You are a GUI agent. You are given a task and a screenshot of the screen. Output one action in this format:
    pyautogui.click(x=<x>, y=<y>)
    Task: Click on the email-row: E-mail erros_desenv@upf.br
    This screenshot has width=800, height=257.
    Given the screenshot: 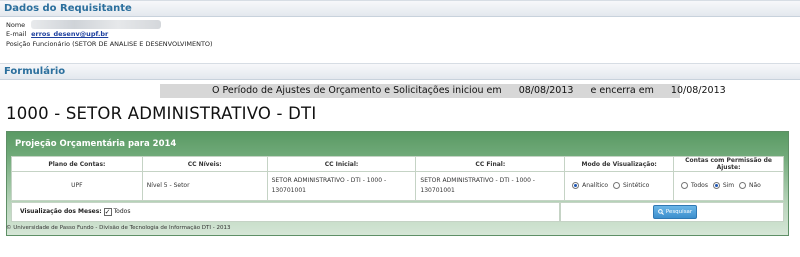 What is the action you would take?
    pyautogui.click(x=57, y=34)
    